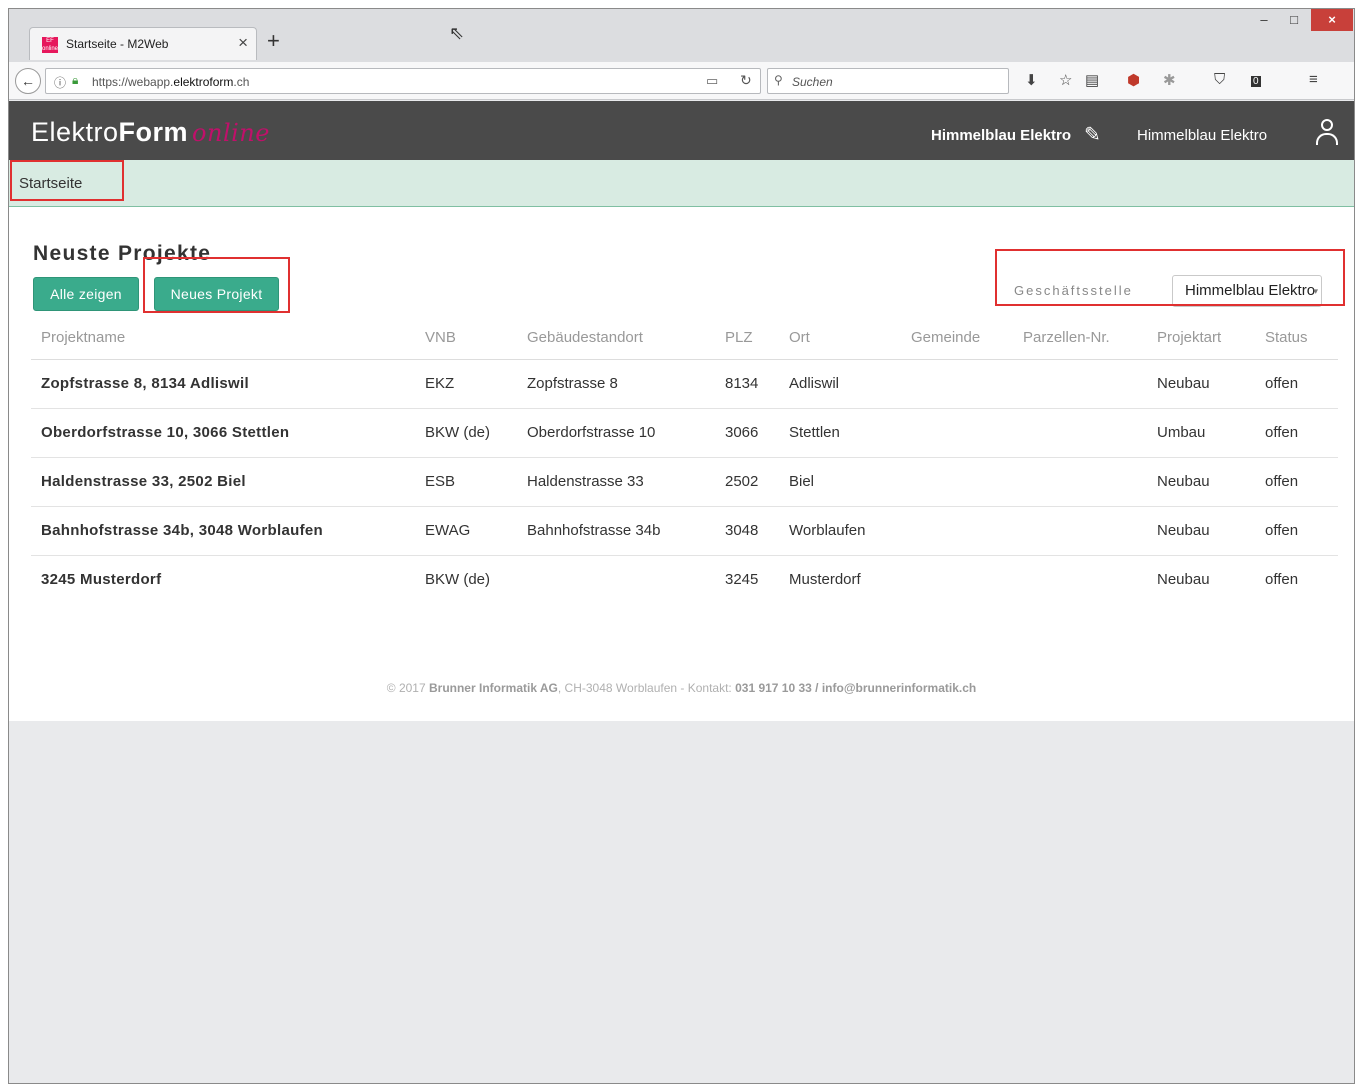 The image size is (1361, 1089). I want to click on col-plz: PLZ, so click(747, 338).